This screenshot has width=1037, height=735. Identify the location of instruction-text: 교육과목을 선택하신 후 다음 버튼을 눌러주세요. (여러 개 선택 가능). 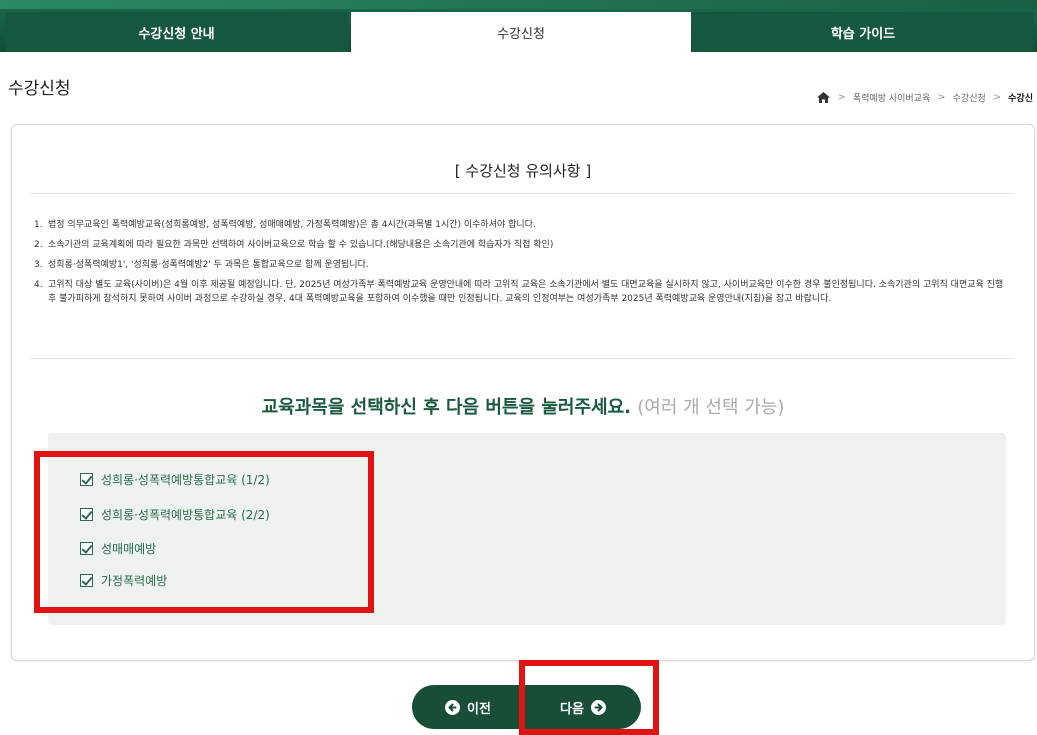
(523, 406).